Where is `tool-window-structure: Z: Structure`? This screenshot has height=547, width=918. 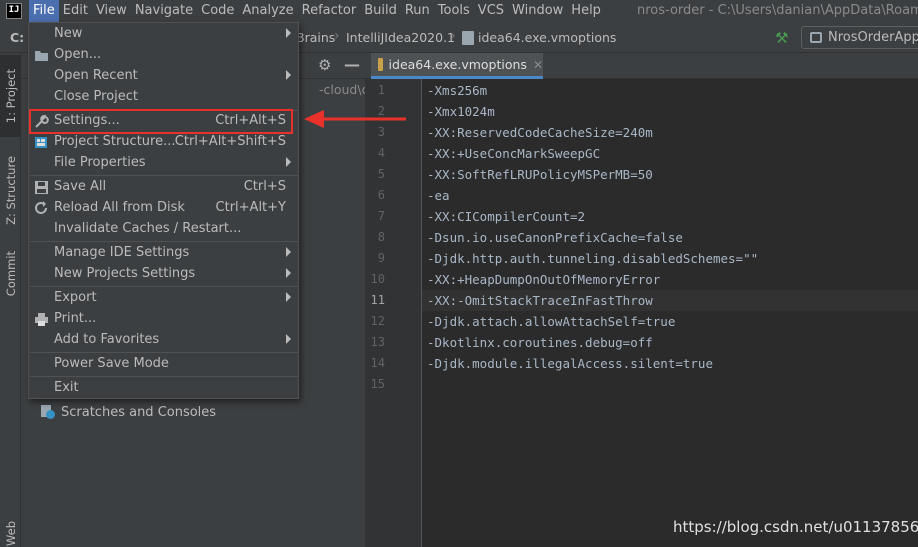 tool-window-structure: Z: Structure is located at coordinates (10, 190).